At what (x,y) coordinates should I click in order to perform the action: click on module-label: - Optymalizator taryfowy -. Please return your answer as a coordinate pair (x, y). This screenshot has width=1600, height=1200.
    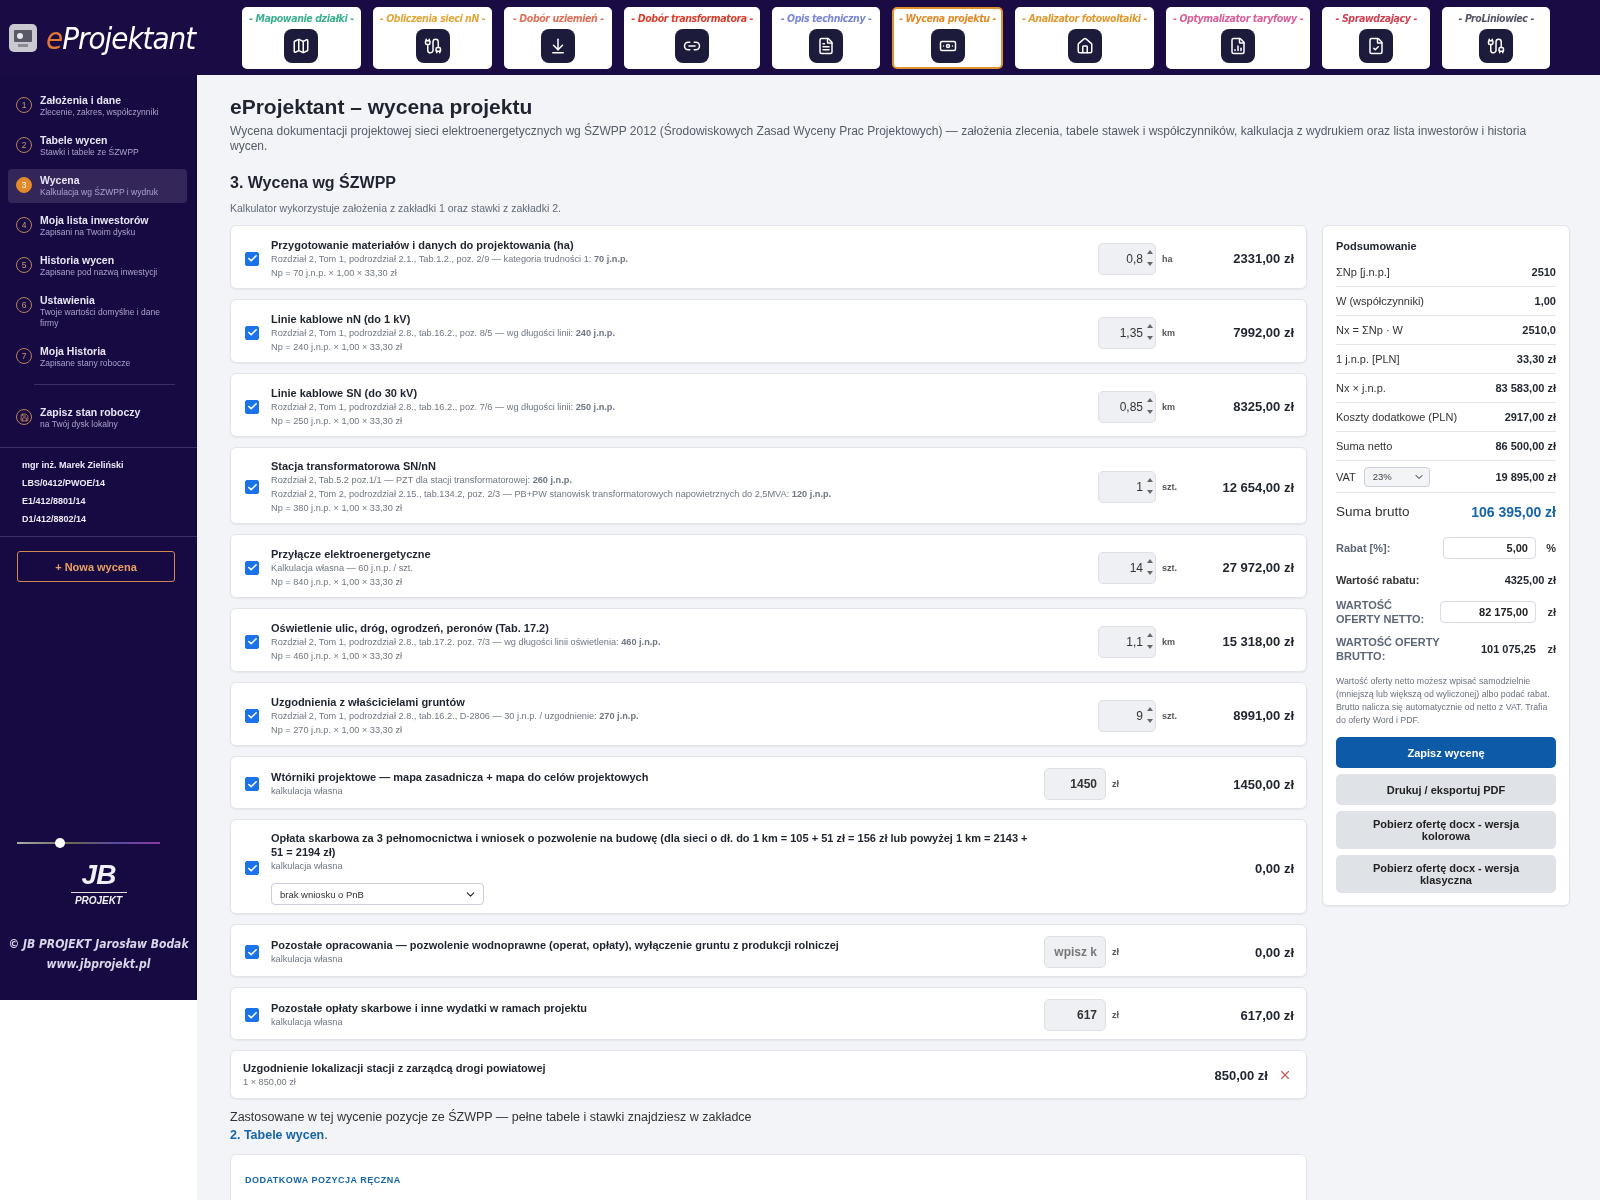
    Looking at the image, I should click on (1238, 17).